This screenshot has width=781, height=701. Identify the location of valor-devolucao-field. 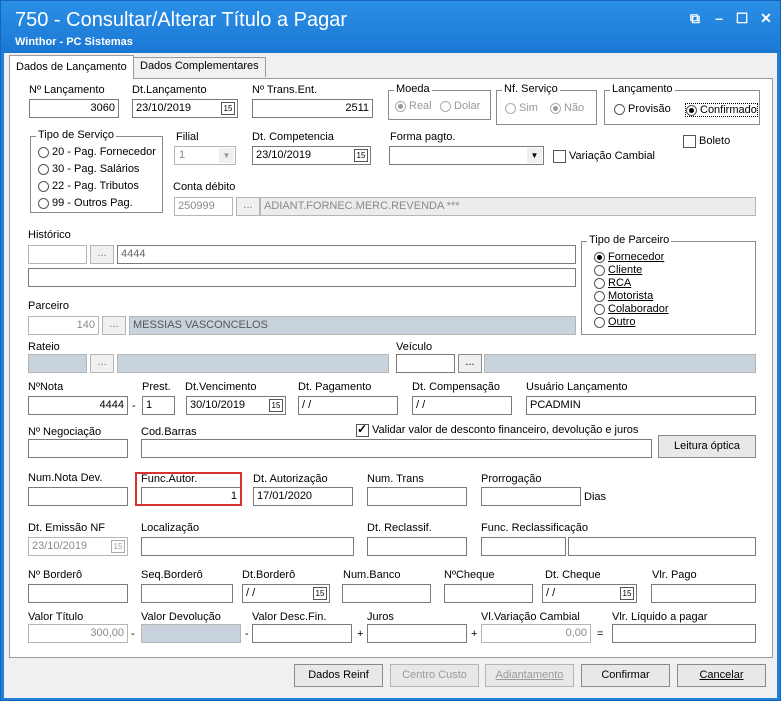
(191, 633).